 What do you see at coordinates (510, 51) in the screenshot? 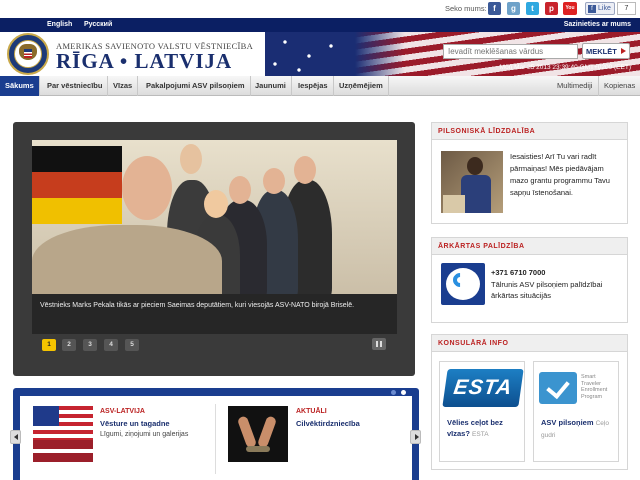
I see `search-input` at bounding box center [510, 51].